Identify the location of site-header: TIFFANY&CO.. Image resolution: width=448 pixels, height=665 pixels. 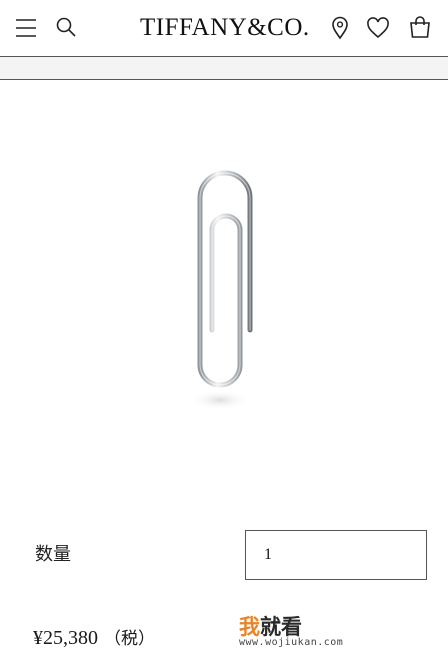
(224, 28).